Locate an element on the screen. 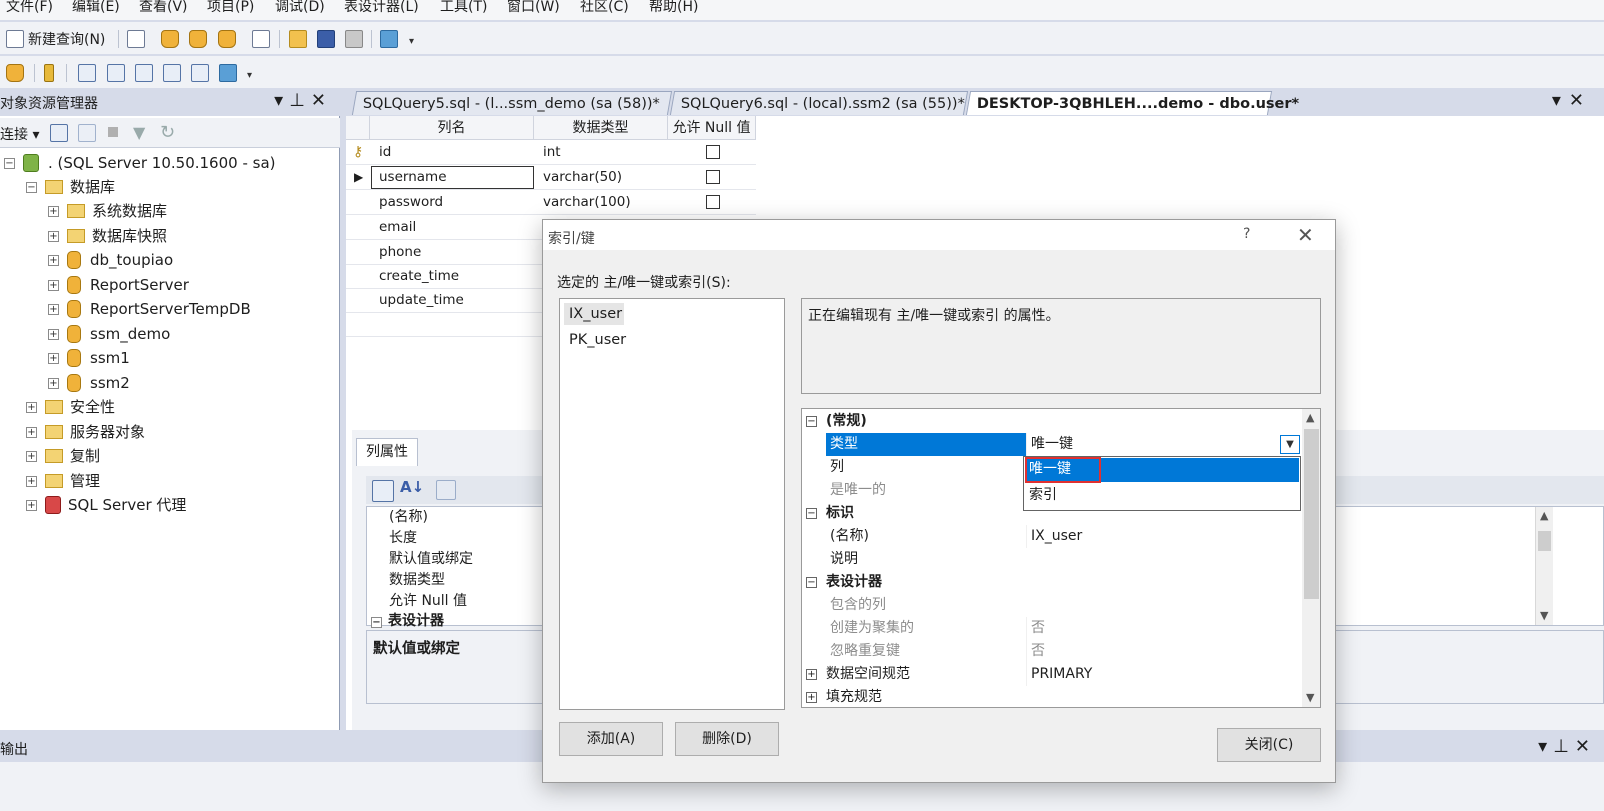  properties-scrollbar: ▲ ▼ is located at coordinates (1311, 558).